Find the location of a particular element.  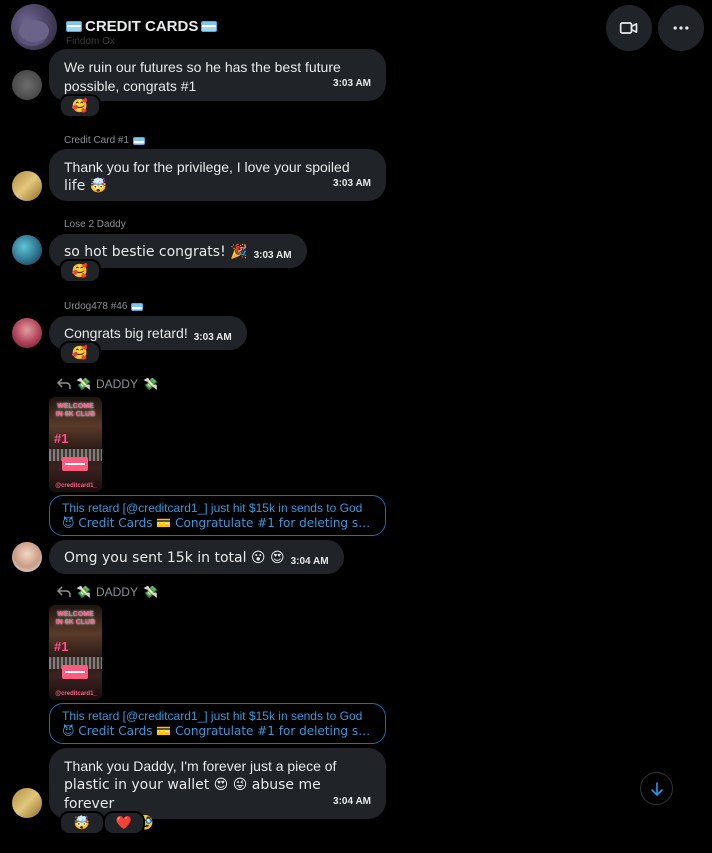

sender-name-row: Urdog478 #46 is located at coordinates (104, 306).